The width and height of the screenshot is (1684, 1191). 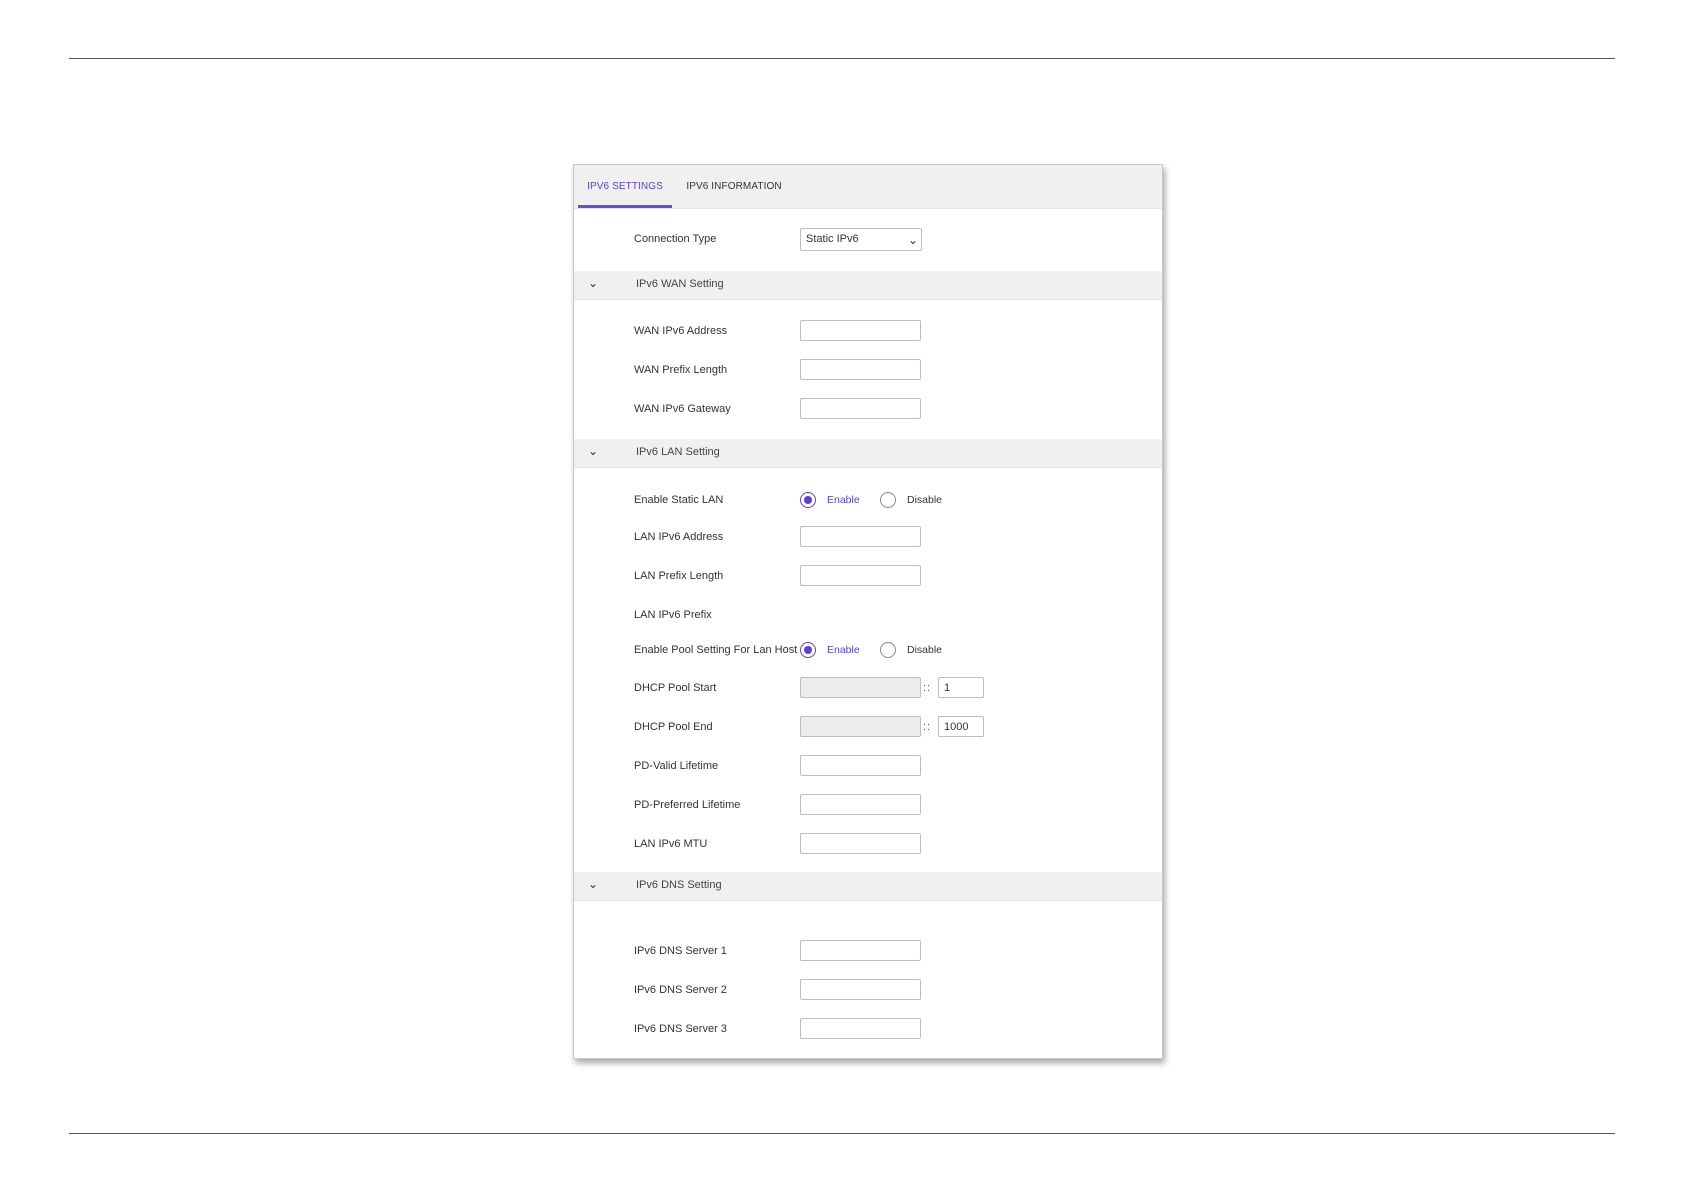 I want to click on section-title: IPv6 LAN Setting, so click(x=678, y=452).